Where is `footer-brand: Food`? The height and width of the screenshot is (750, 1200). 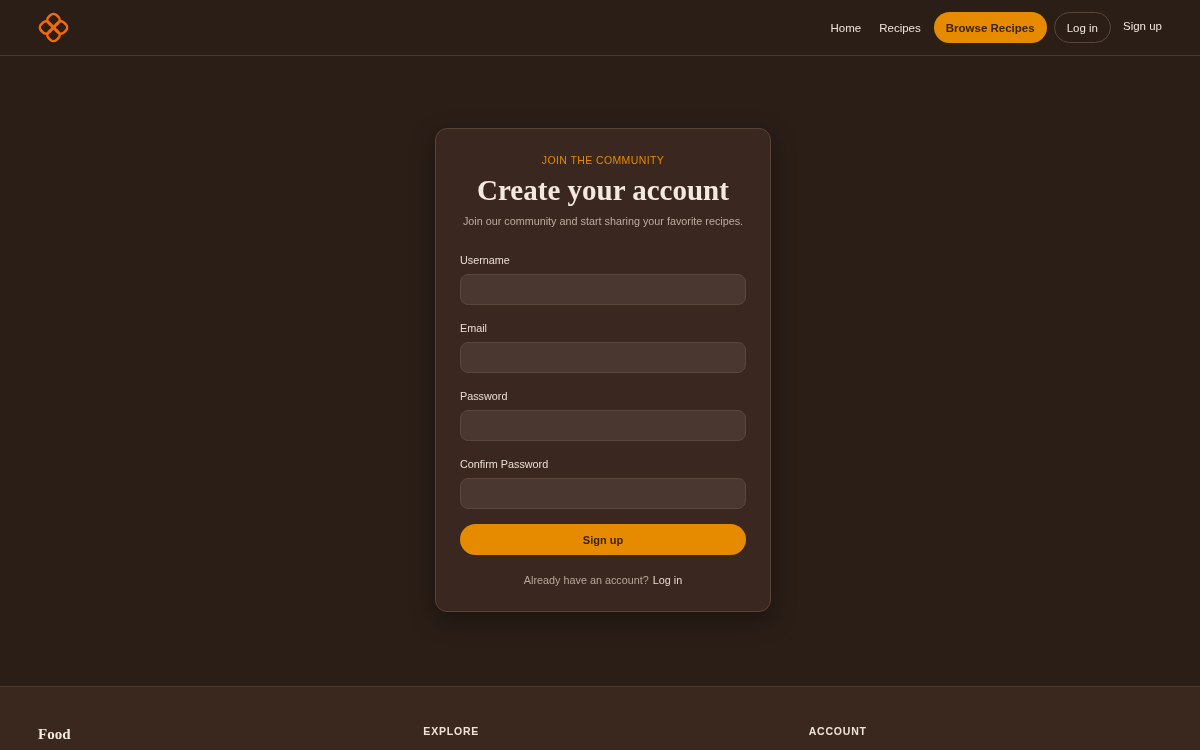 footer-brand: Food is located at coordinates (54, 734).